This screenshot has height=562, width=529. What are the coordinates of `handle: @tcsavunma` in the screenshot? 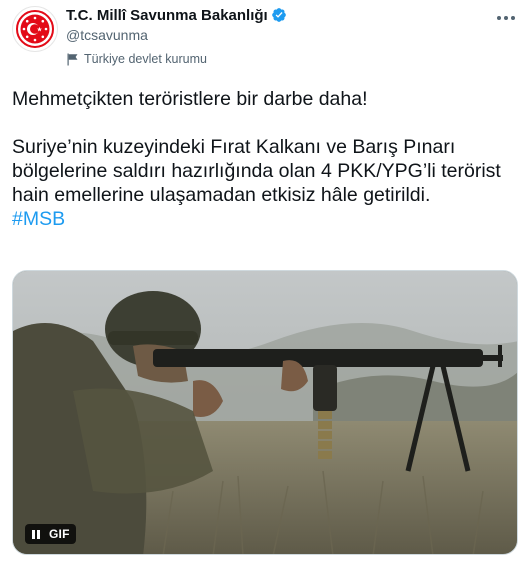 It's located at (275, 36).